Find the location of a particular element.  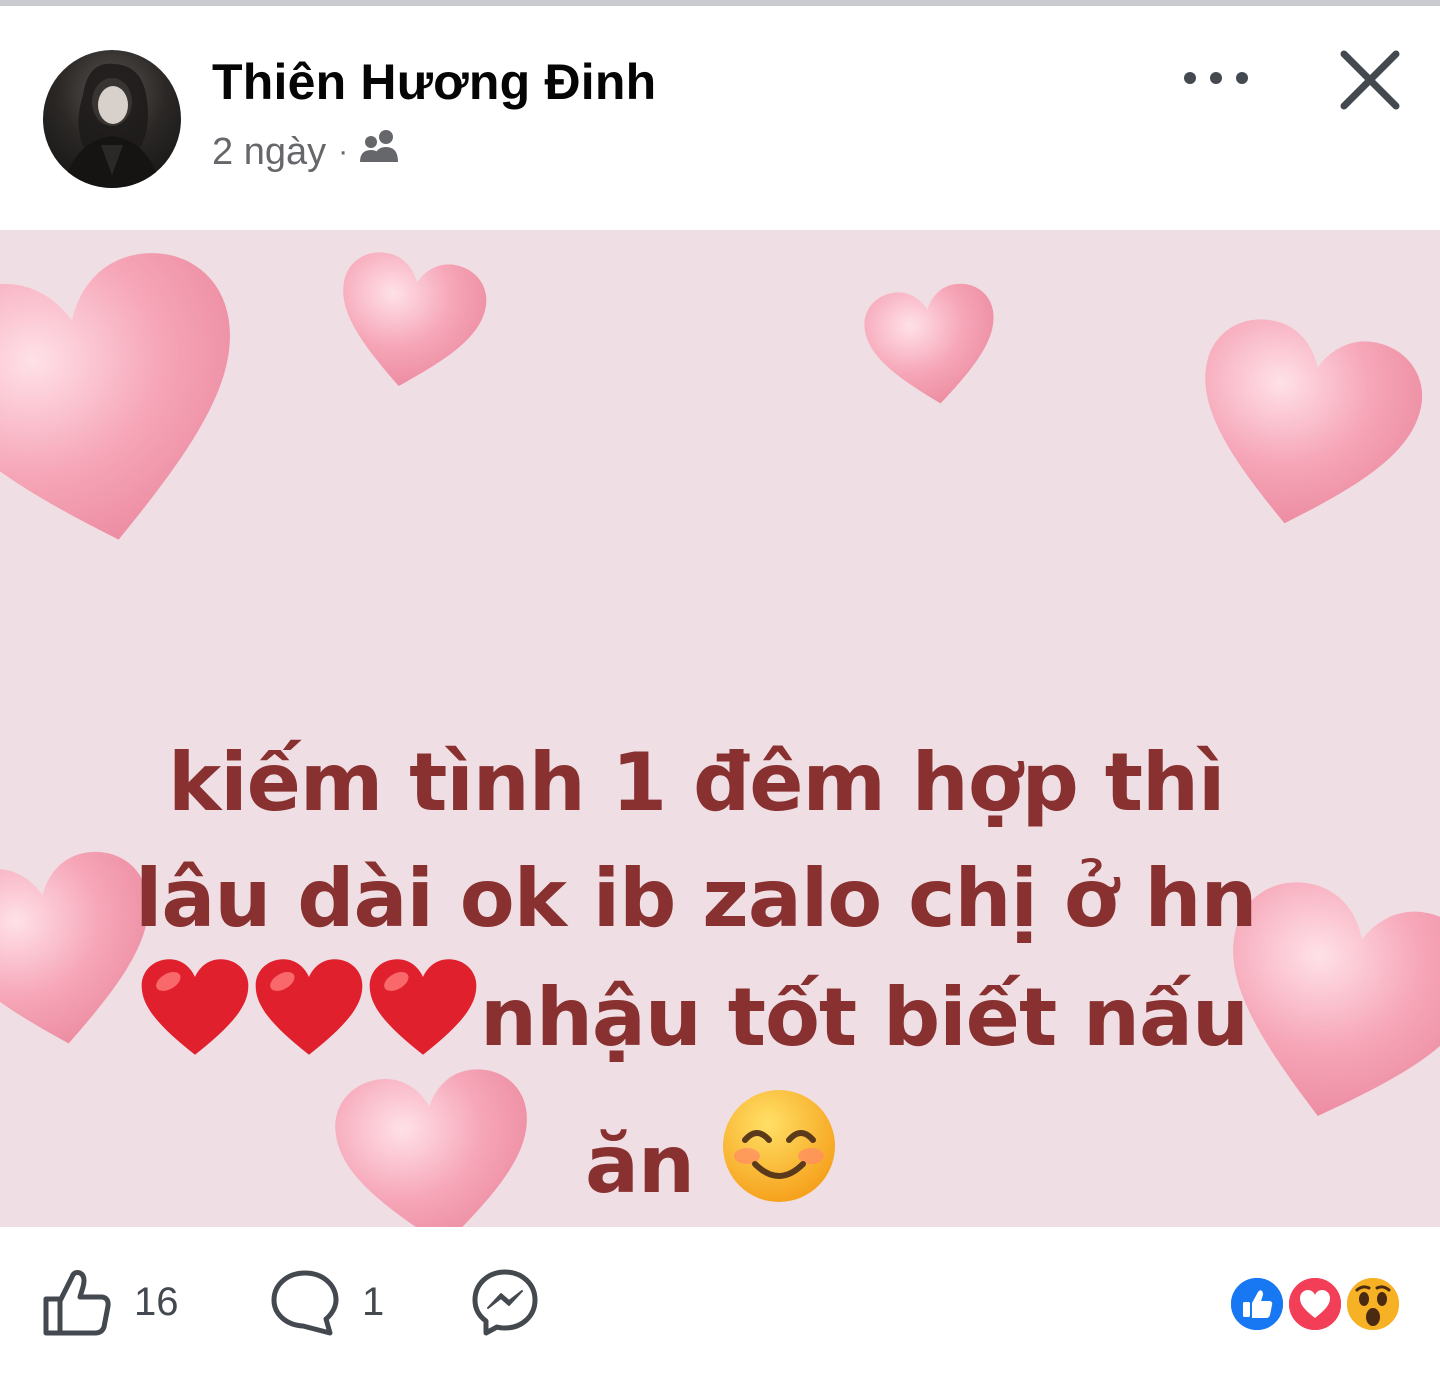

messenger-icon is located at coordinates (505, 1302).